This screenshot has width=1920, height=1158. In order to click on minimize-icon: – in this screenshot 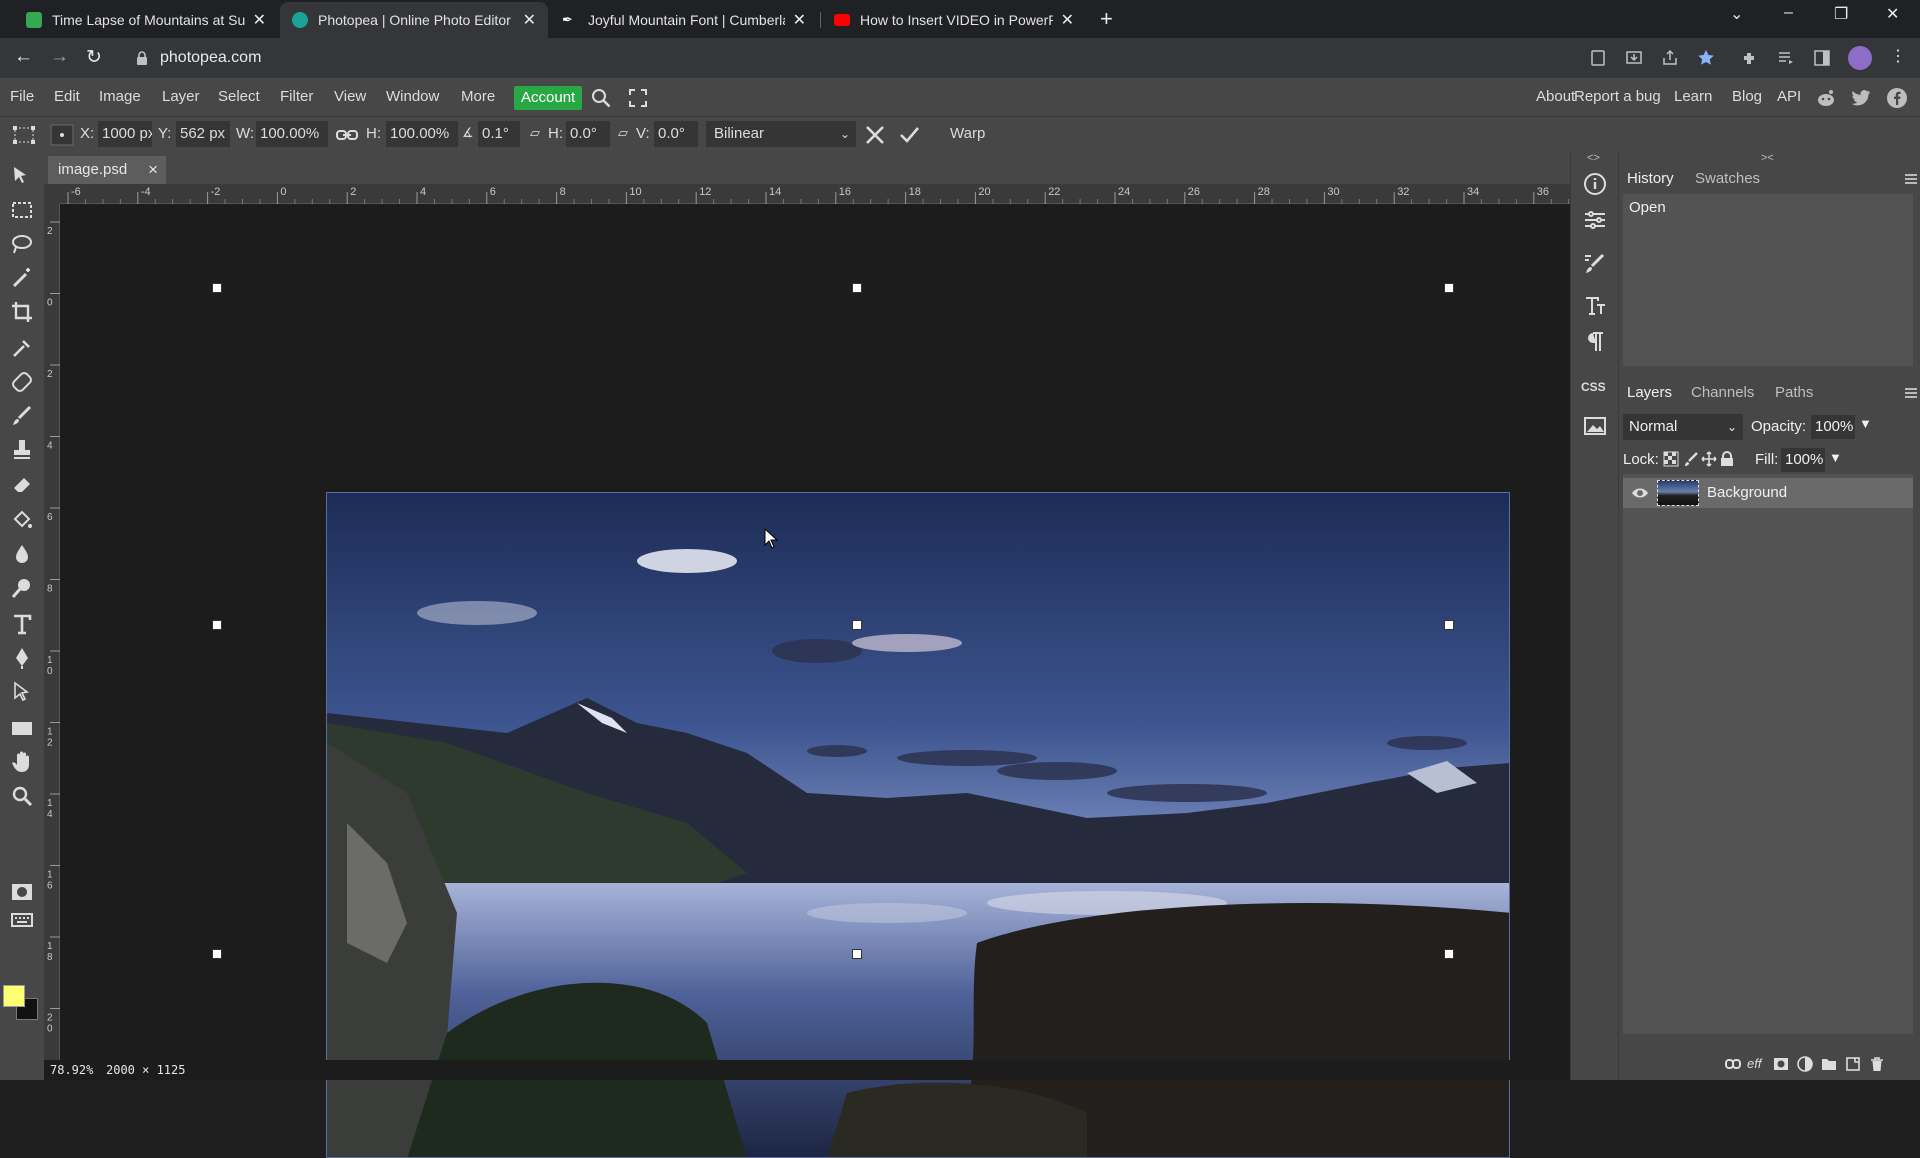, I will do `click(1788, 13)`.